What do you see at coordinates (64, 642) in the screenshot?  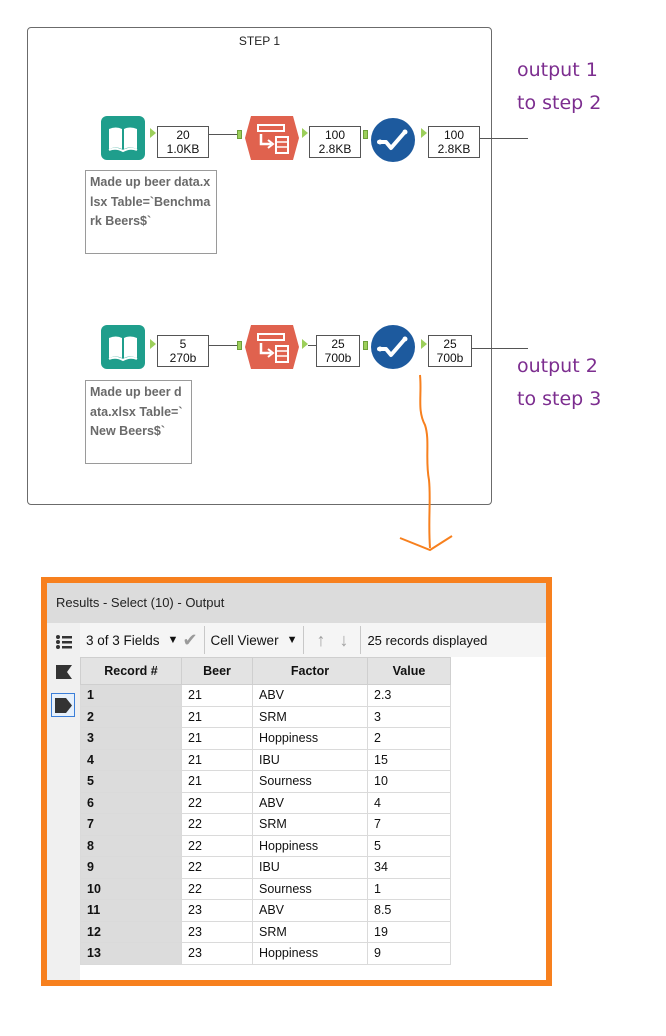 I see `field-list-icon` at bounding box center [64, 642].